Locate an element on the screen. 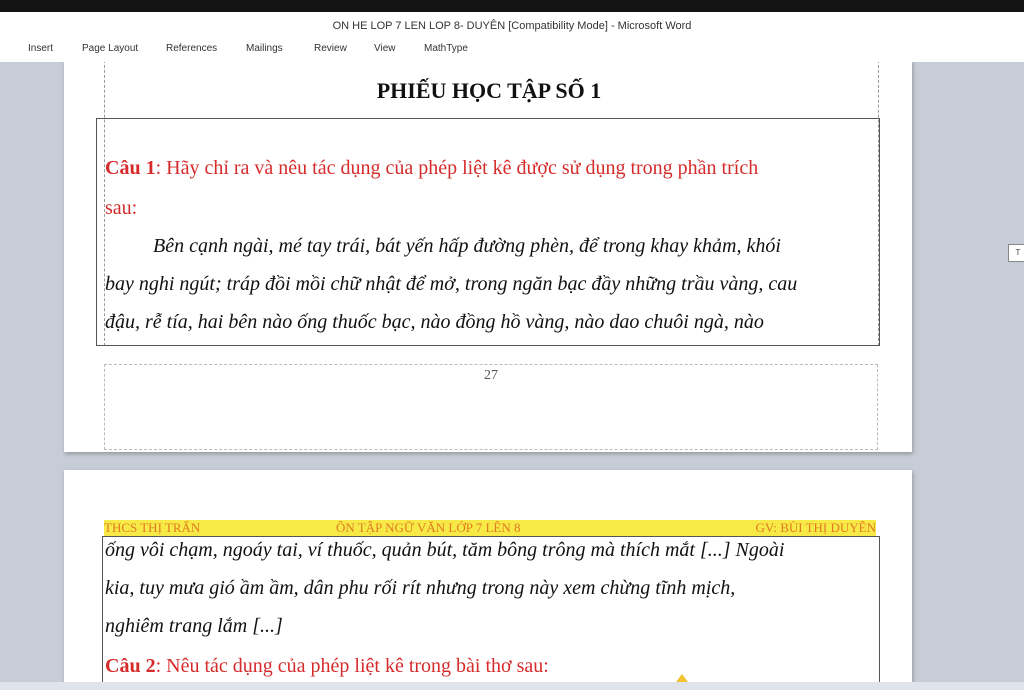  tab-references: References is located at coordinates (191, 48).